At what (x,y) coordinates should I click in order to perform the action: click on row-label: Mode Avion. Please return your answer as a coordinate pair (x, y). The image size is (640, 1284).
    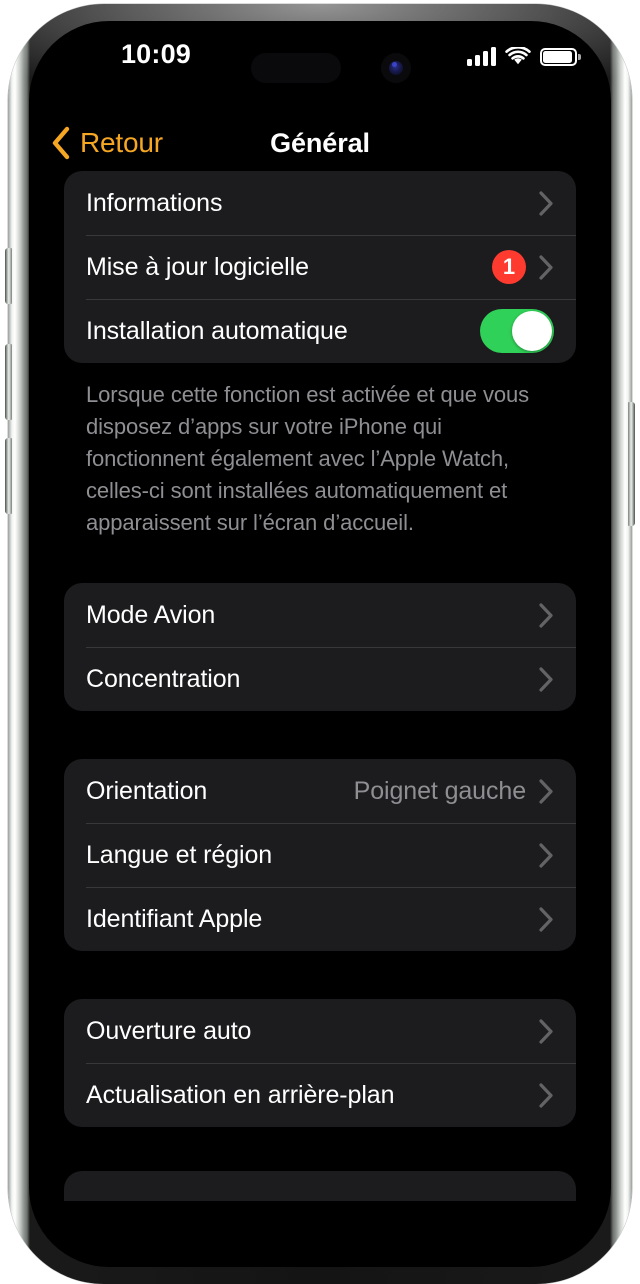
    Looking at the image, I should click on (151, 614).